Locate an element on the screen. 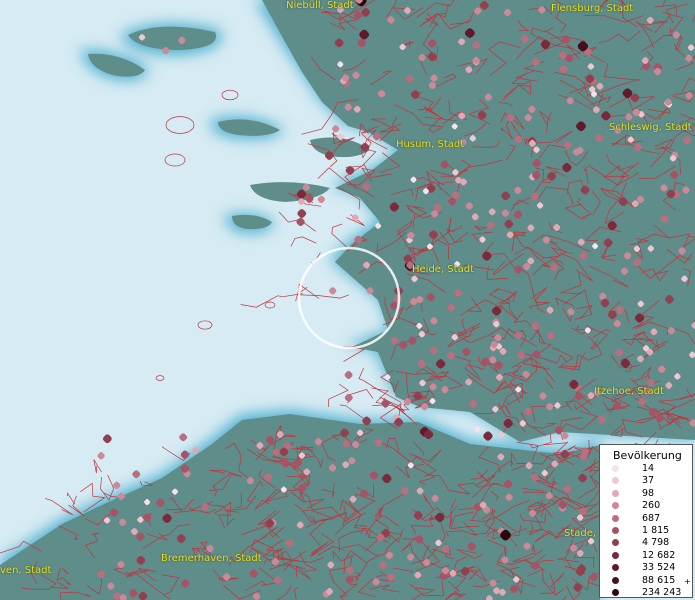  city-label-husum: Husum, Stadt is located at coordinates (430, 144).